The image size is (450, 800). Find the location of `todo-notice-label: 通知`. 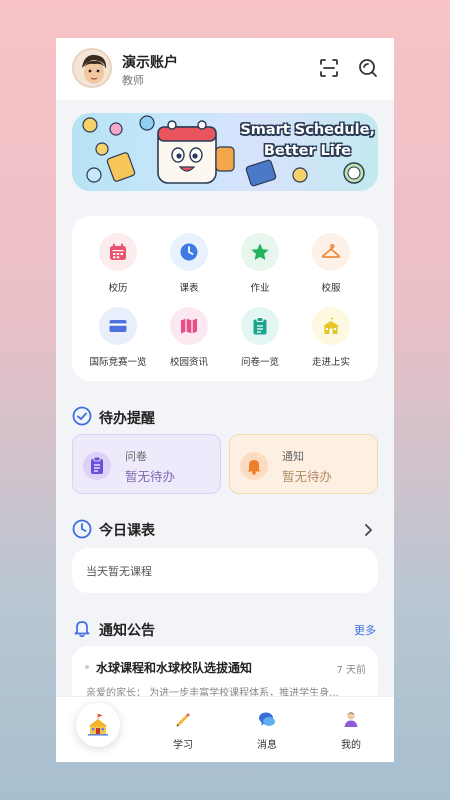

todo-notice-label: 通知 is located at coordinates (293, 456).